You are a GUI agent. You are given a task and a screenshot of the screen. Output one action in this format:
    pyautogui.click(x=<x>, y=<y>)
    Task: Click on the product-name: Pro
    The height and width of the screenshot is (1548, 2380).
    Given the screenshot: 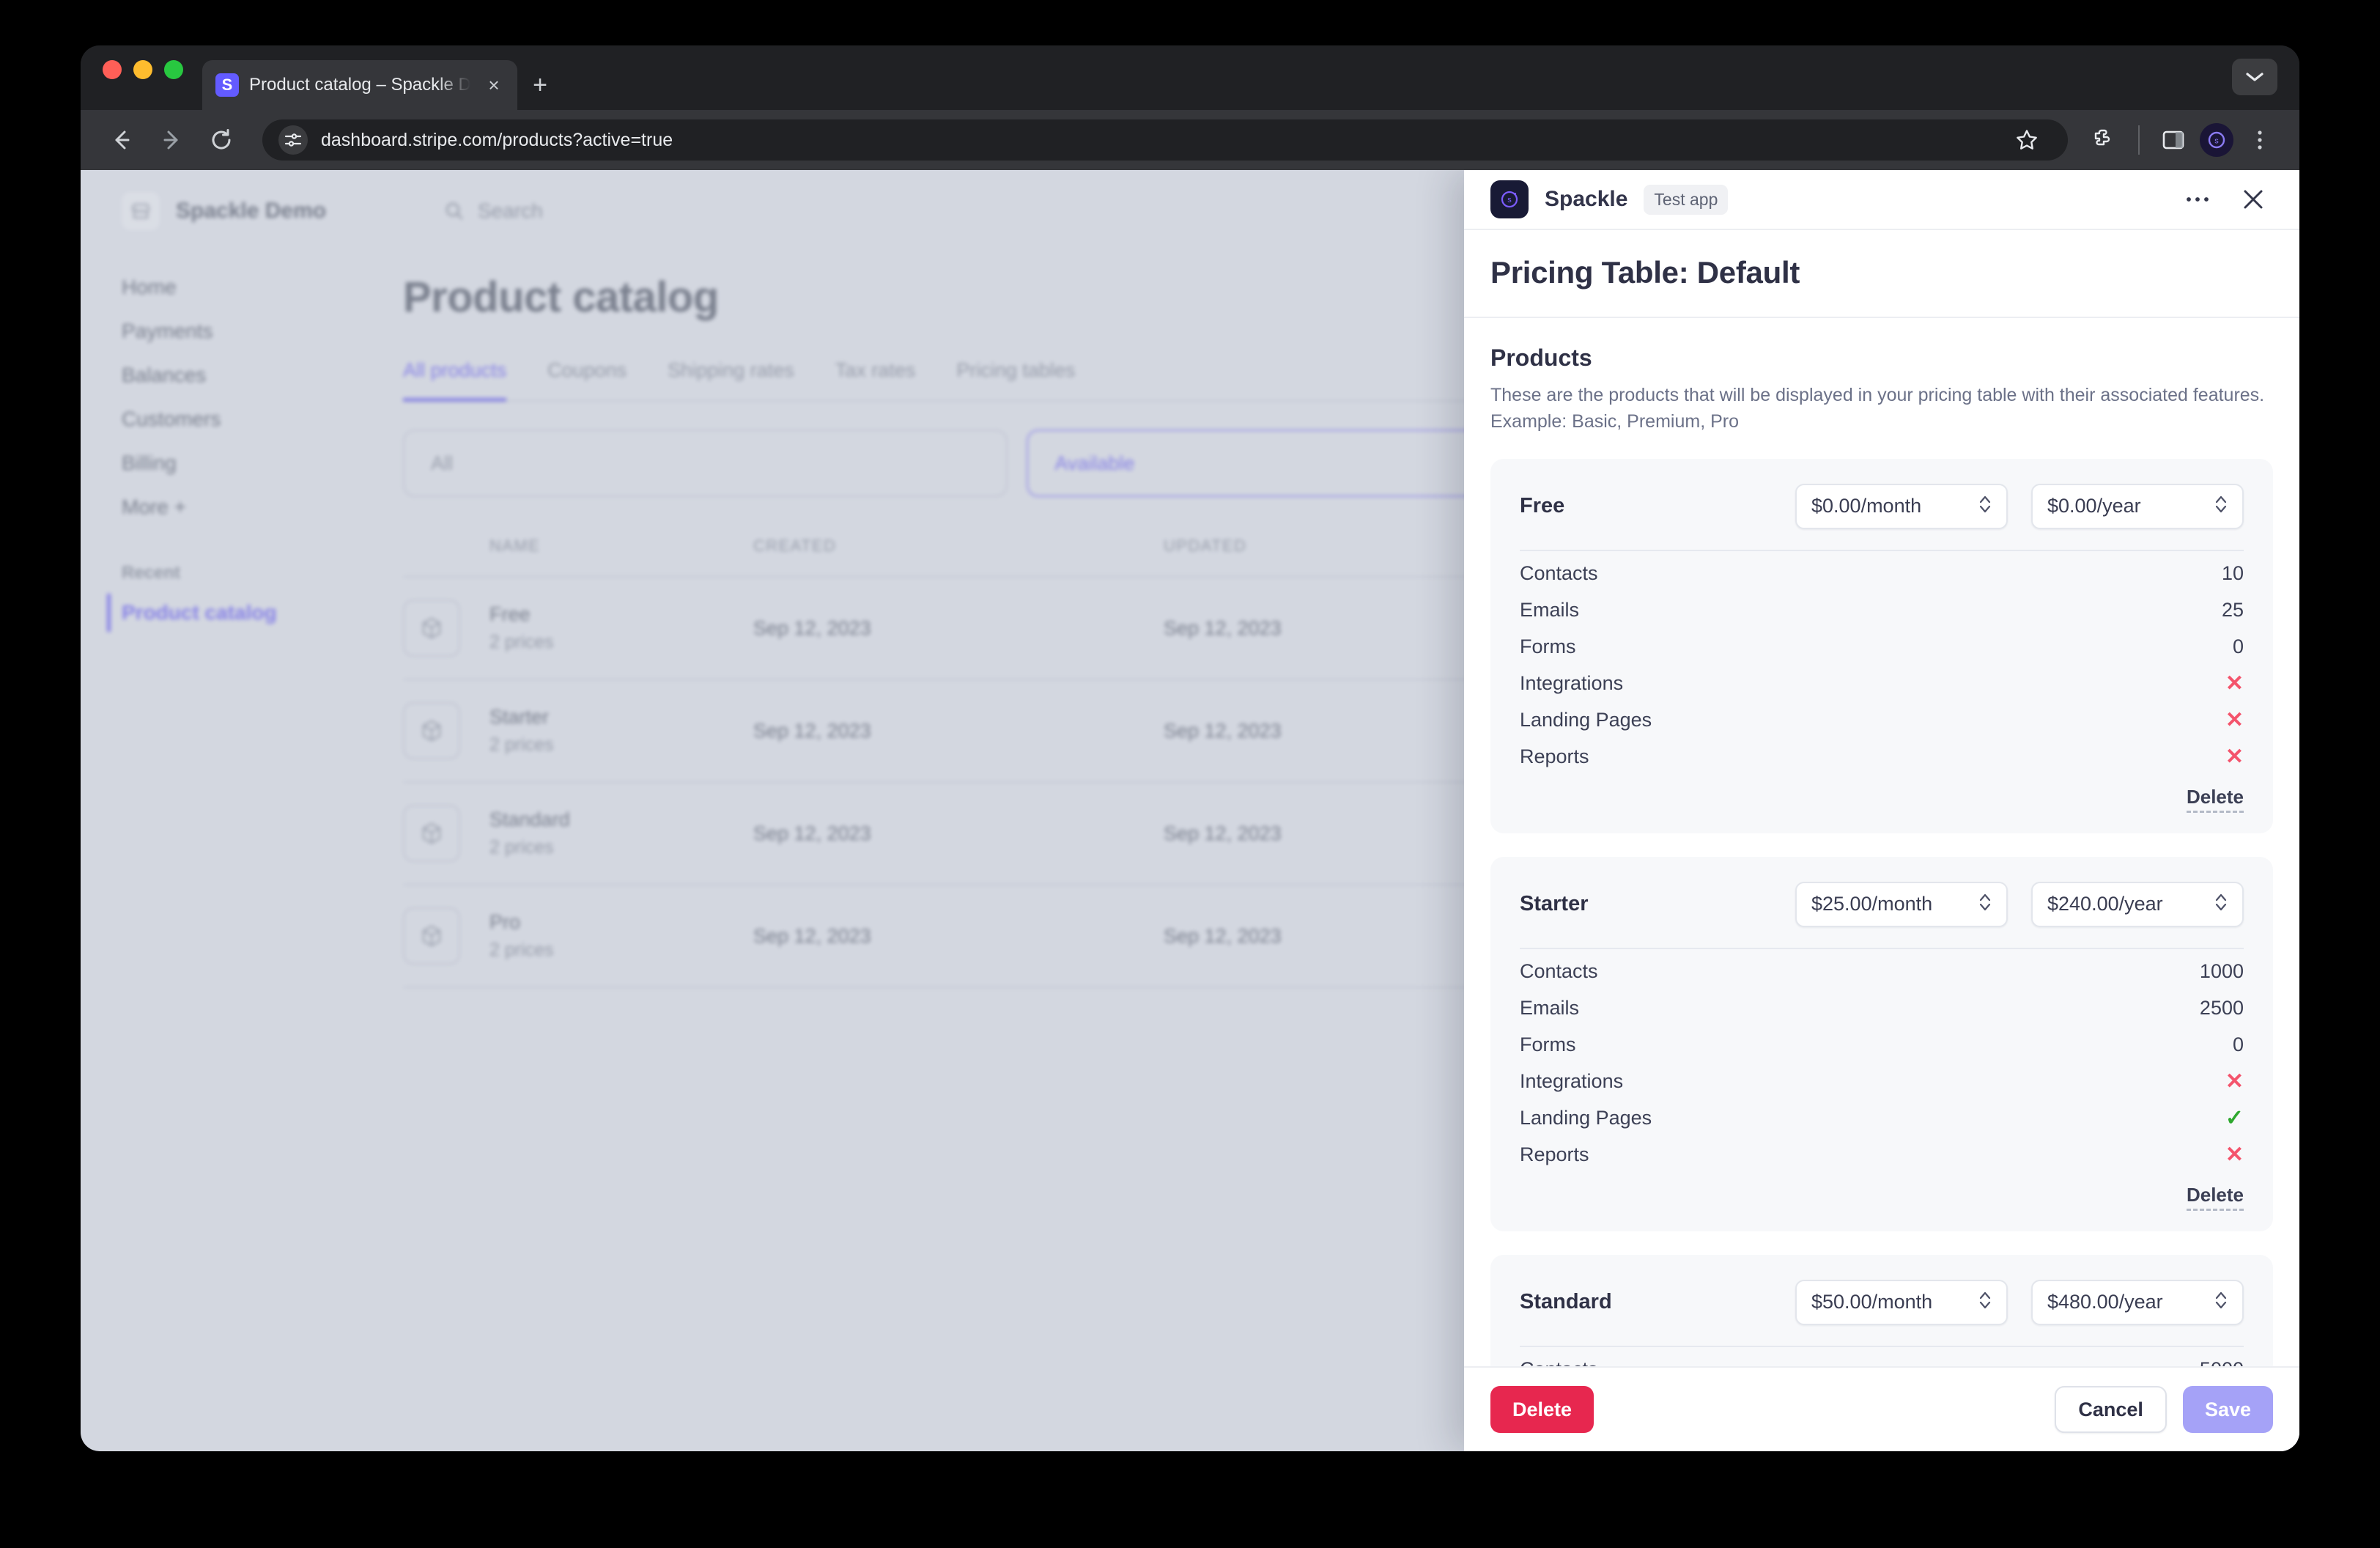 What is the action you would take?
    pyautogui.click(x=505, y=922)
    